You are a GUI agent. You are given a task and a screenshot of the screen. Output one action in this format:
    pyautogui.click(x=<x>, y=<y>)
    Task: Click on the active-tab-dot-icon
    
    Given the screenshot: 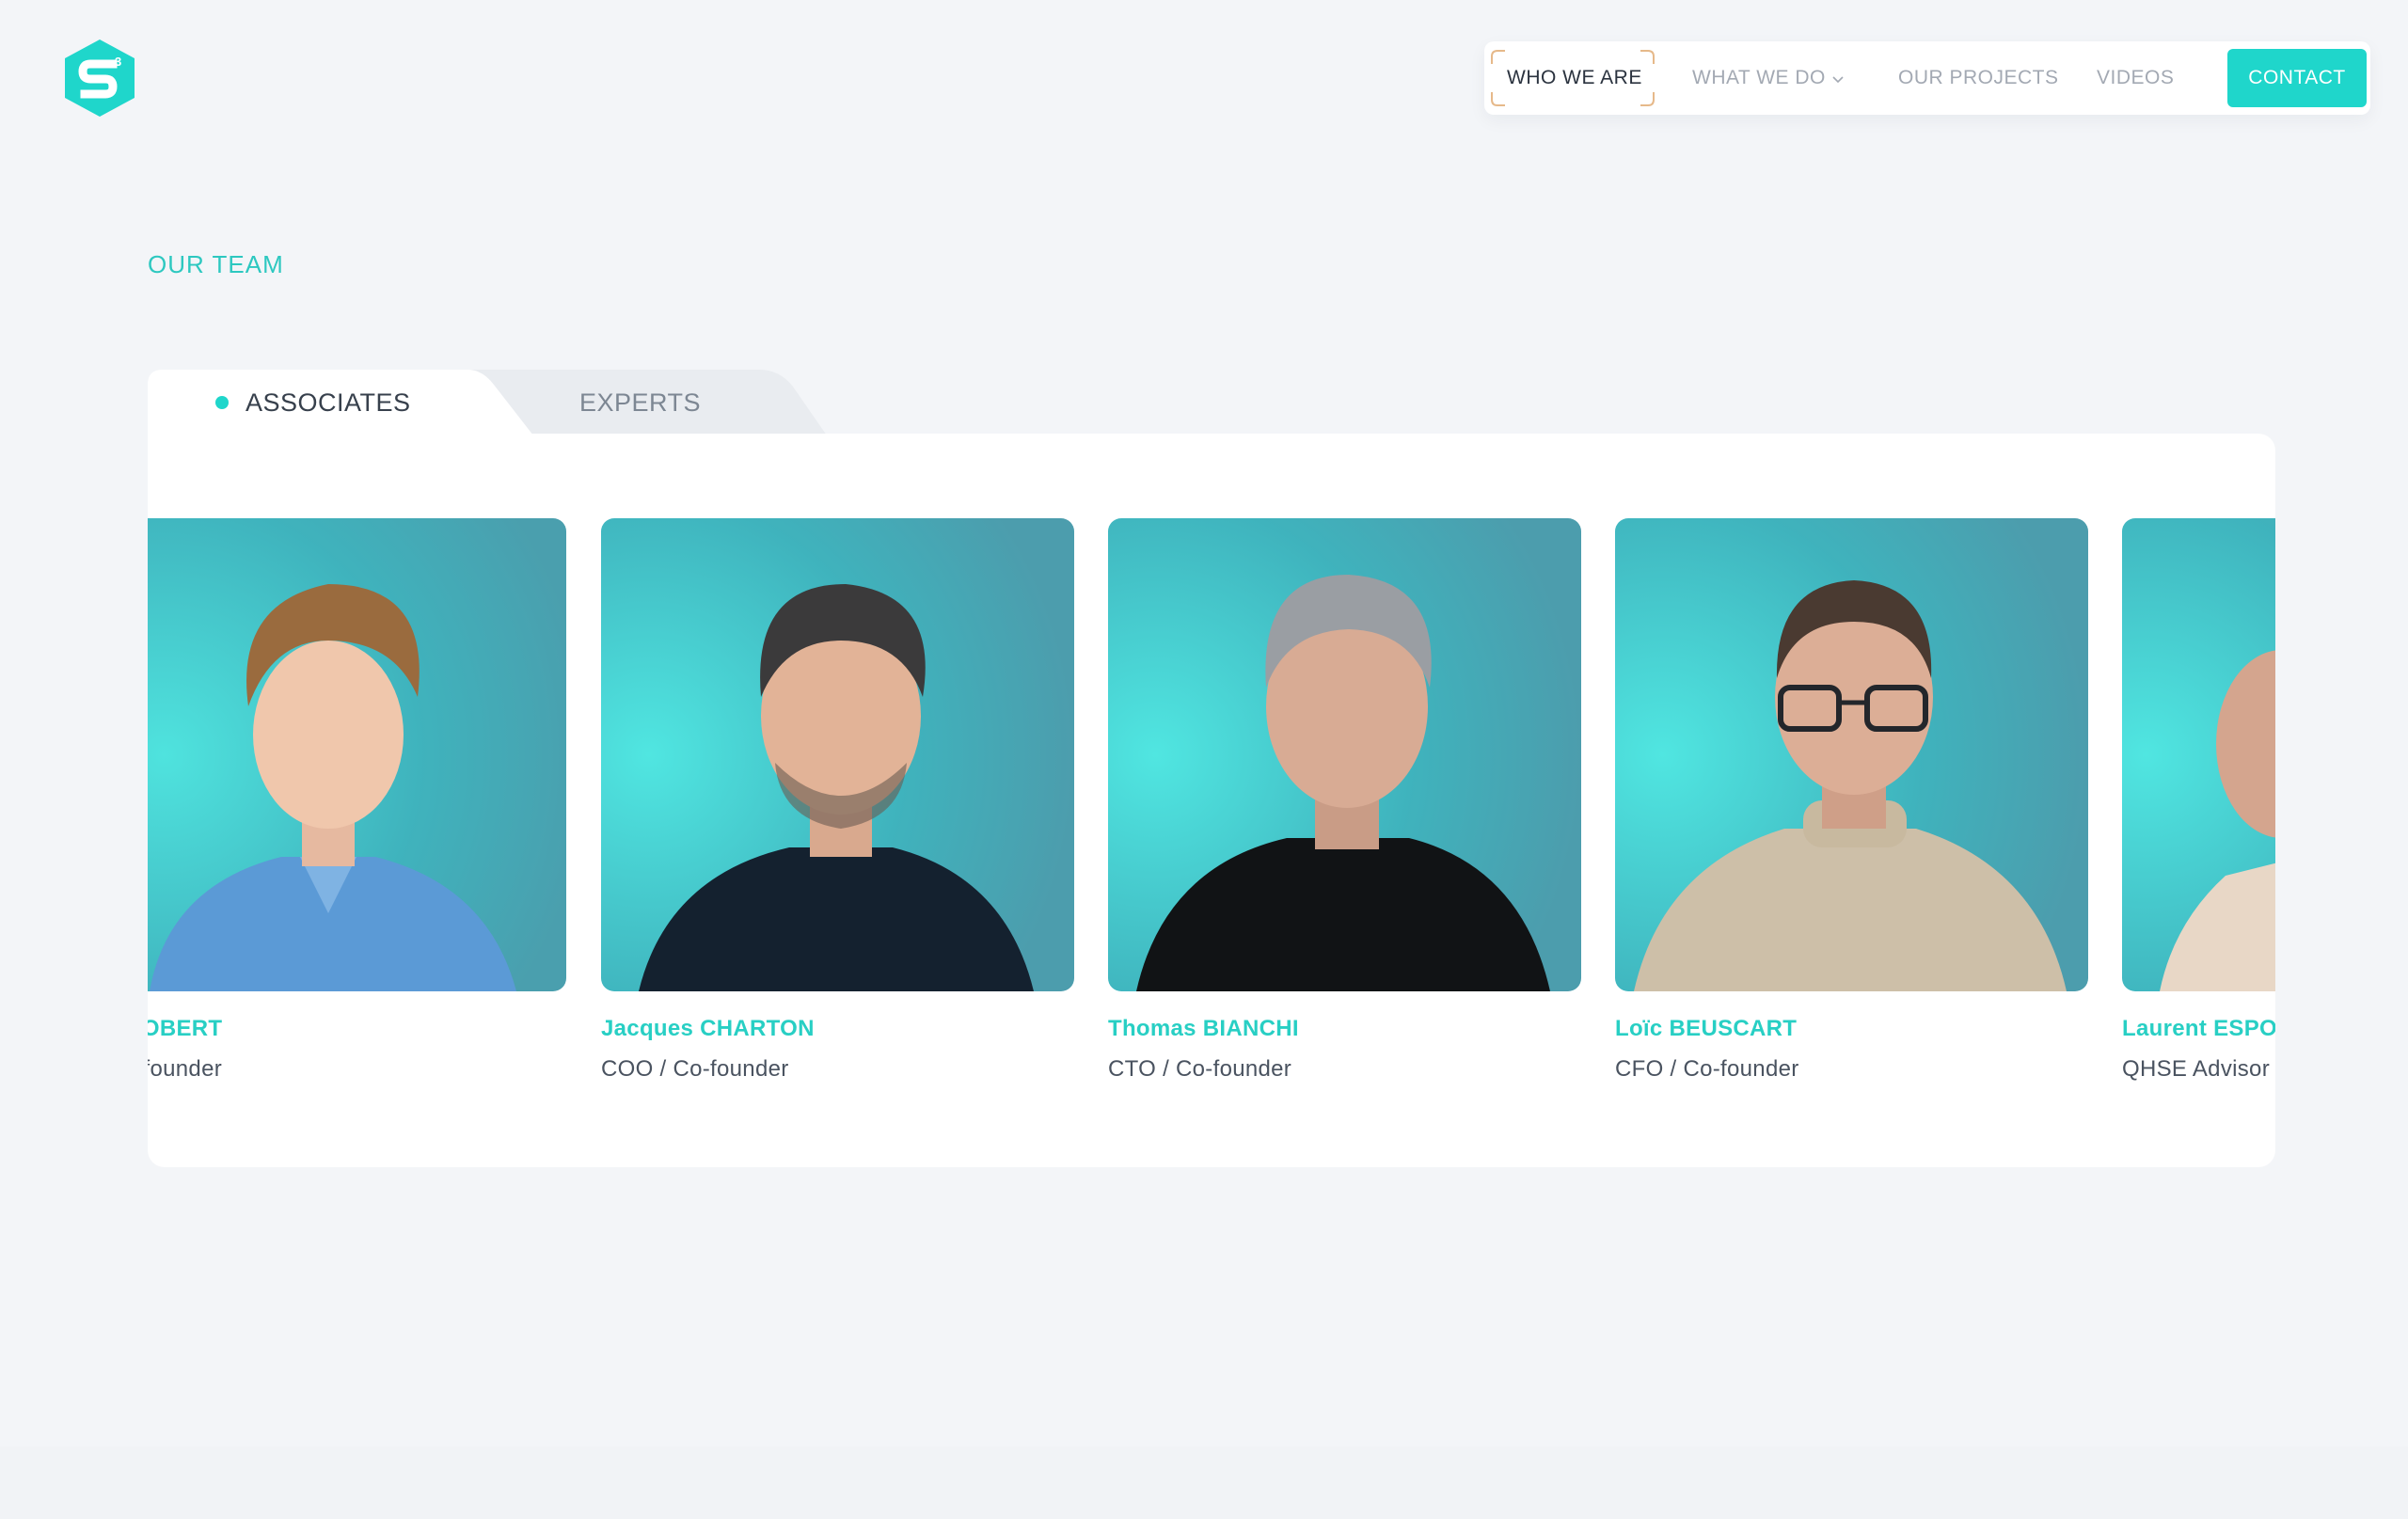 What is the action you would take?
    pyautogui.click(x=222, y=402)
    